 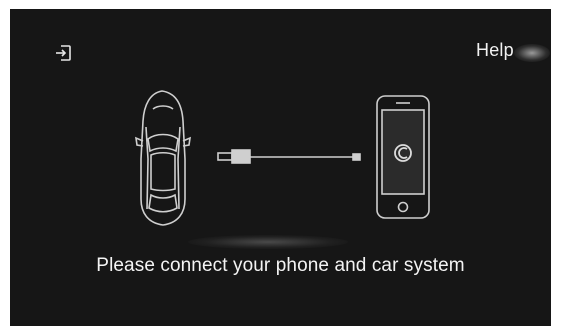 What do you see at coordinates (268, 242) in the screenshot?
I see `faded-text-glare` at bounding box center [268, 242].